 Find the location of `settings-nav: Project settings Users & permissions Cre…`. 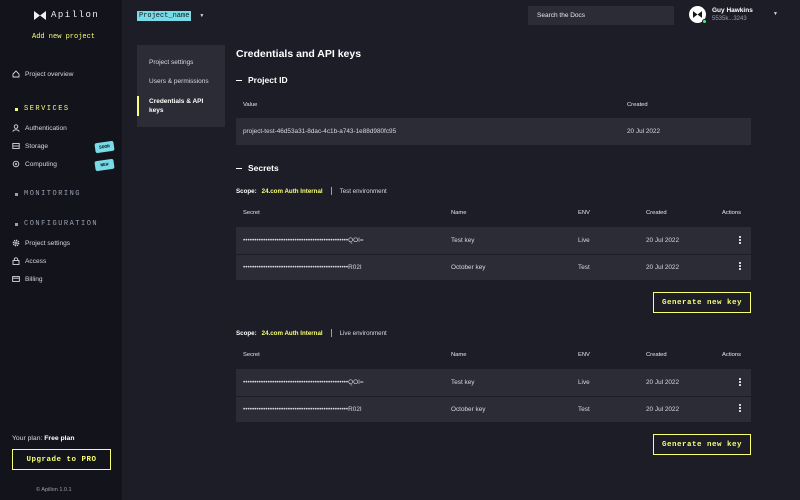

settings-nav: Project settings Users & permissions Cre… is located at coordinates (181, 86).